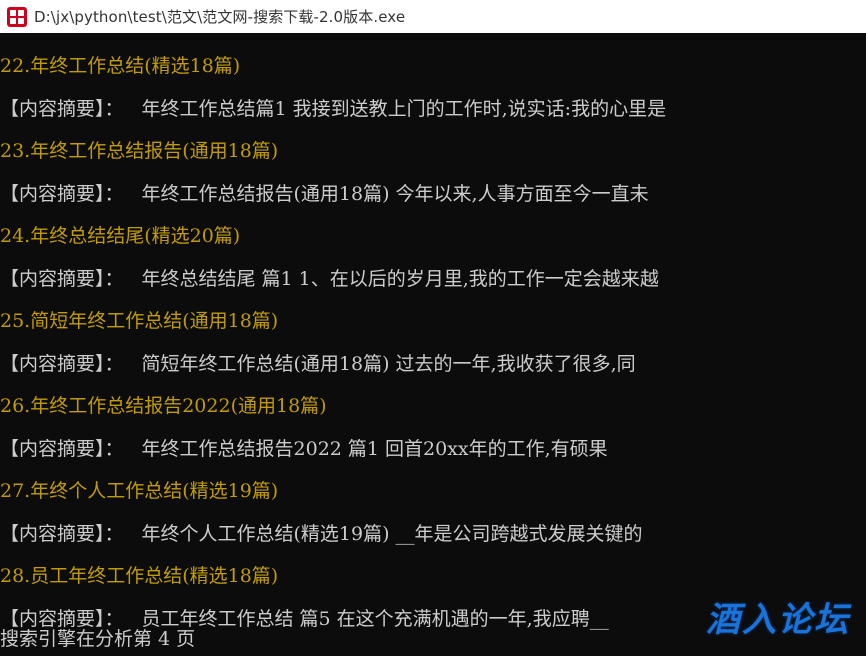 The image size is (866, 656). Describe the element at coordinates (163, 406) in the screenshot. I see `result-title: 26.年终工作总结报告2022(通用18篇)` at that location.